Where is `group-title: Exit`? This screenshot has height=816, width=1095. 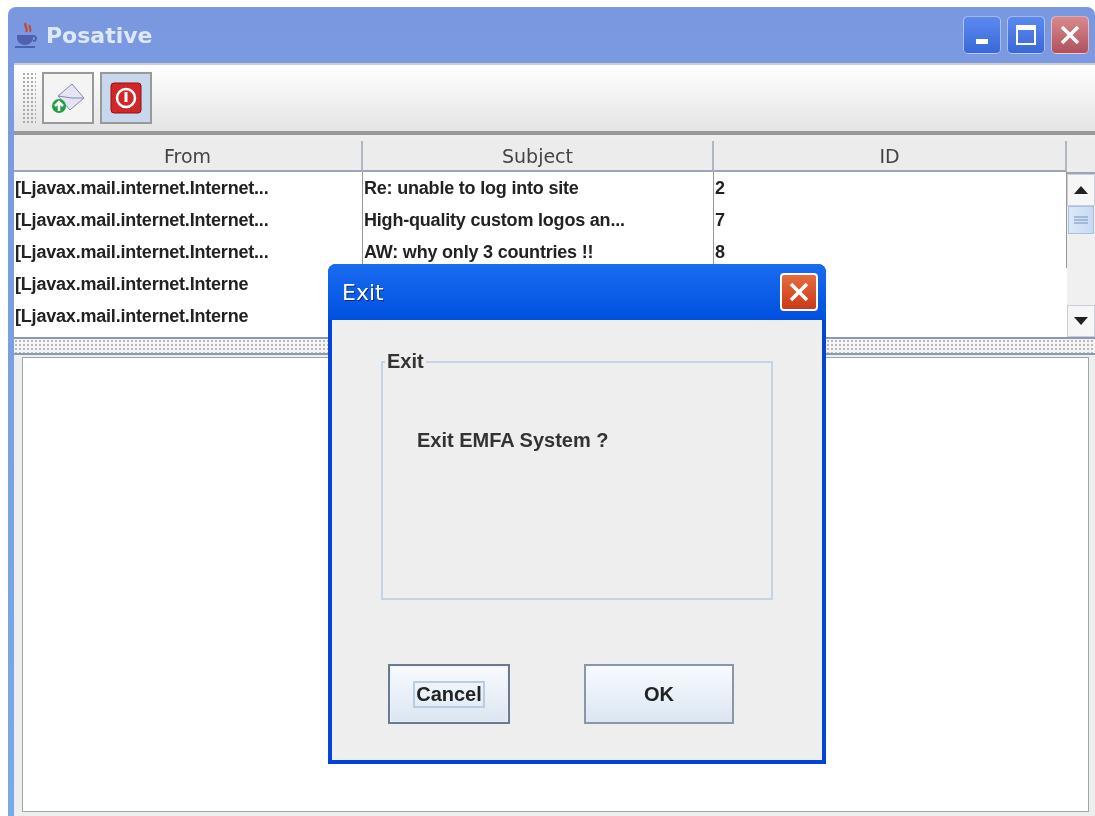
group-title: Exit is located at coordinates (405, 361).